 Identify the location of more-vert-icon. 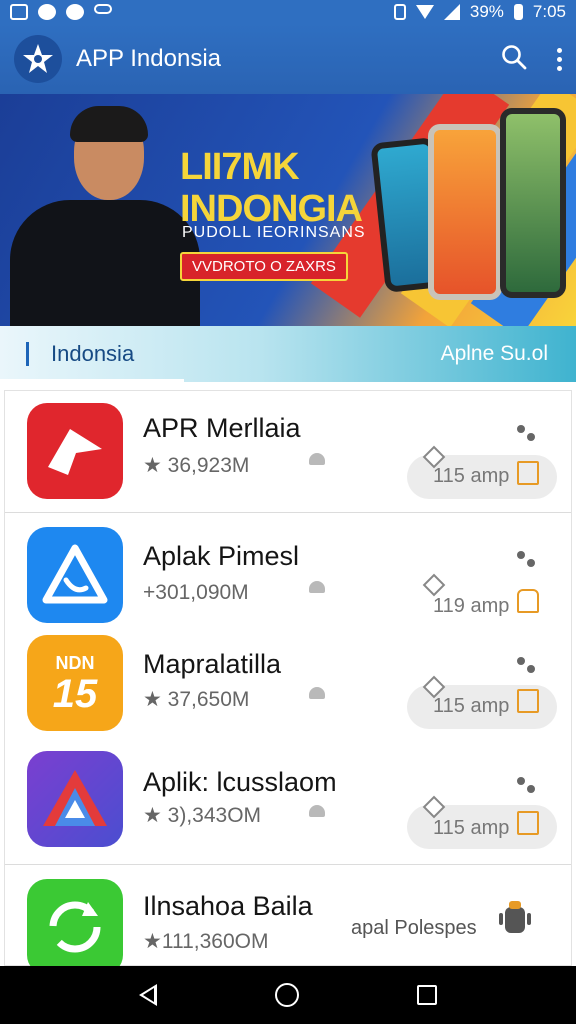
(559, 59).